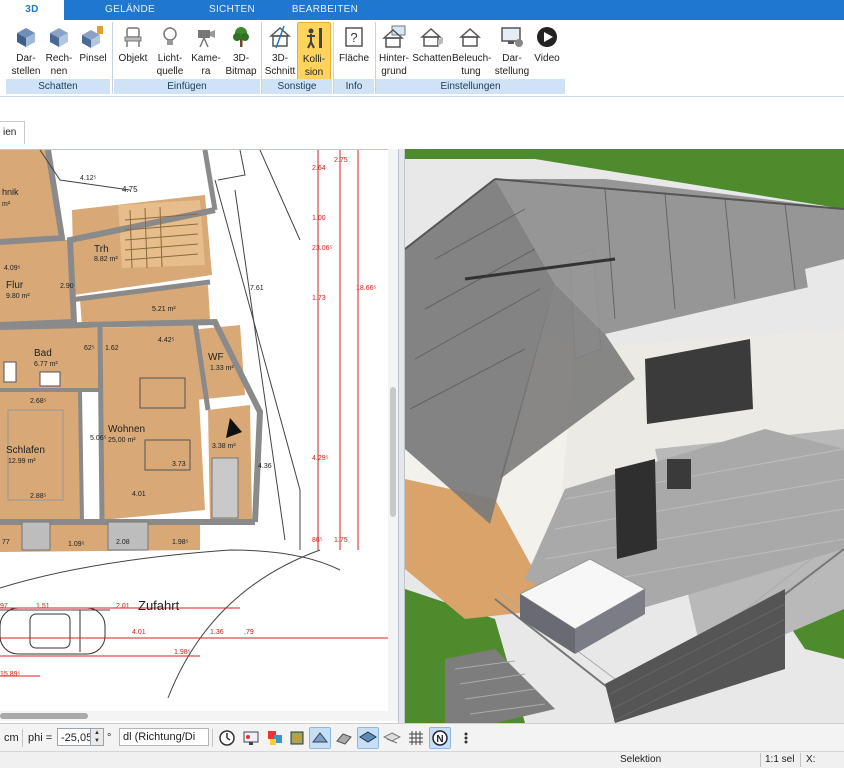 This screenshot has width=844, height=768. Describe the element at coordinates (472, 65) in the screenshot. I see `beleuchtung-label: Beleuch- tung` at that location.